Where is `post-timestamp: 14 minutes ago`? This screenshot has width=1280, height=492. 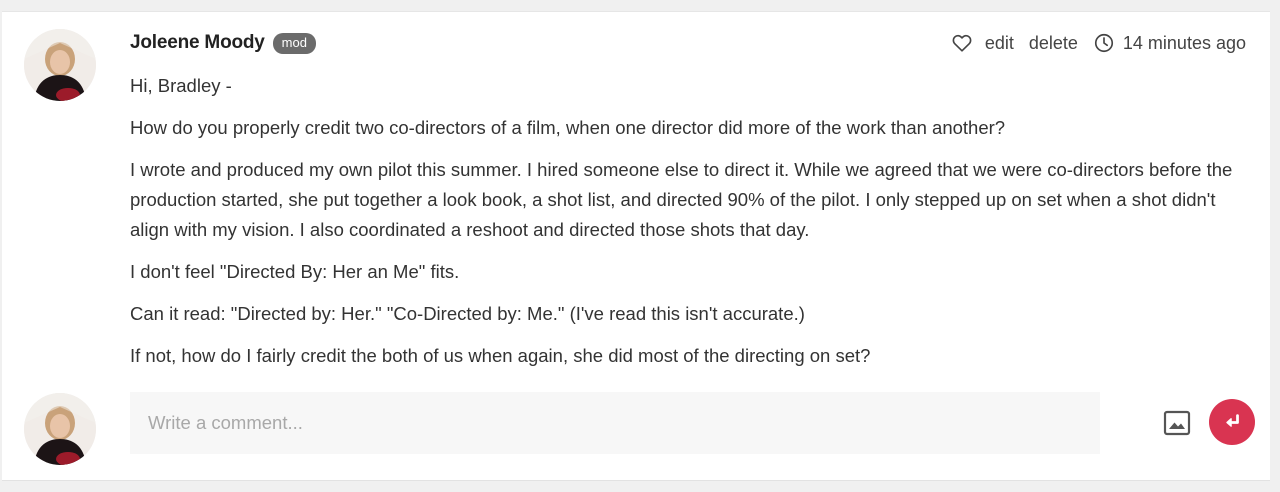 post-timestamp: 14 minutes ago is located at coordinates (1184, 42).